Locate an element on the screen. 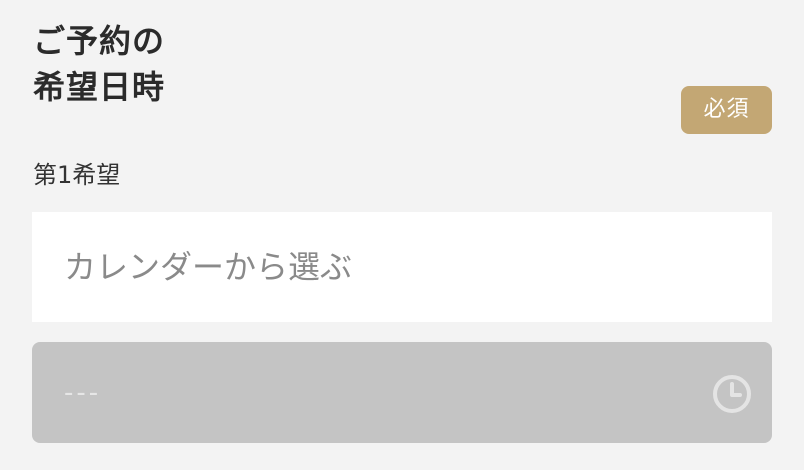  required-badge: 必須 is located at coordinates (726, 110).